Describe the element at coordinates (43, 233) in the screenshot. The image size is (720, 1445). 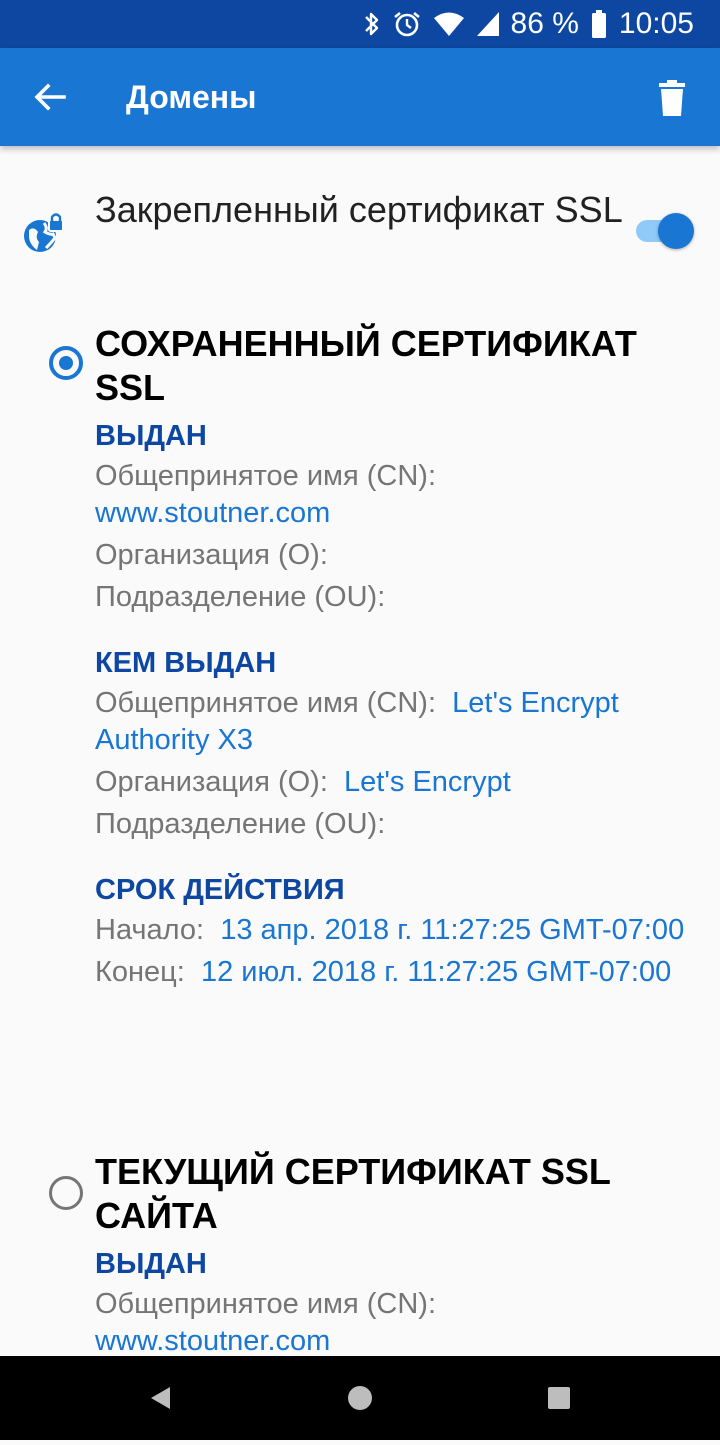
I see `globe-lock-icon` at that location.